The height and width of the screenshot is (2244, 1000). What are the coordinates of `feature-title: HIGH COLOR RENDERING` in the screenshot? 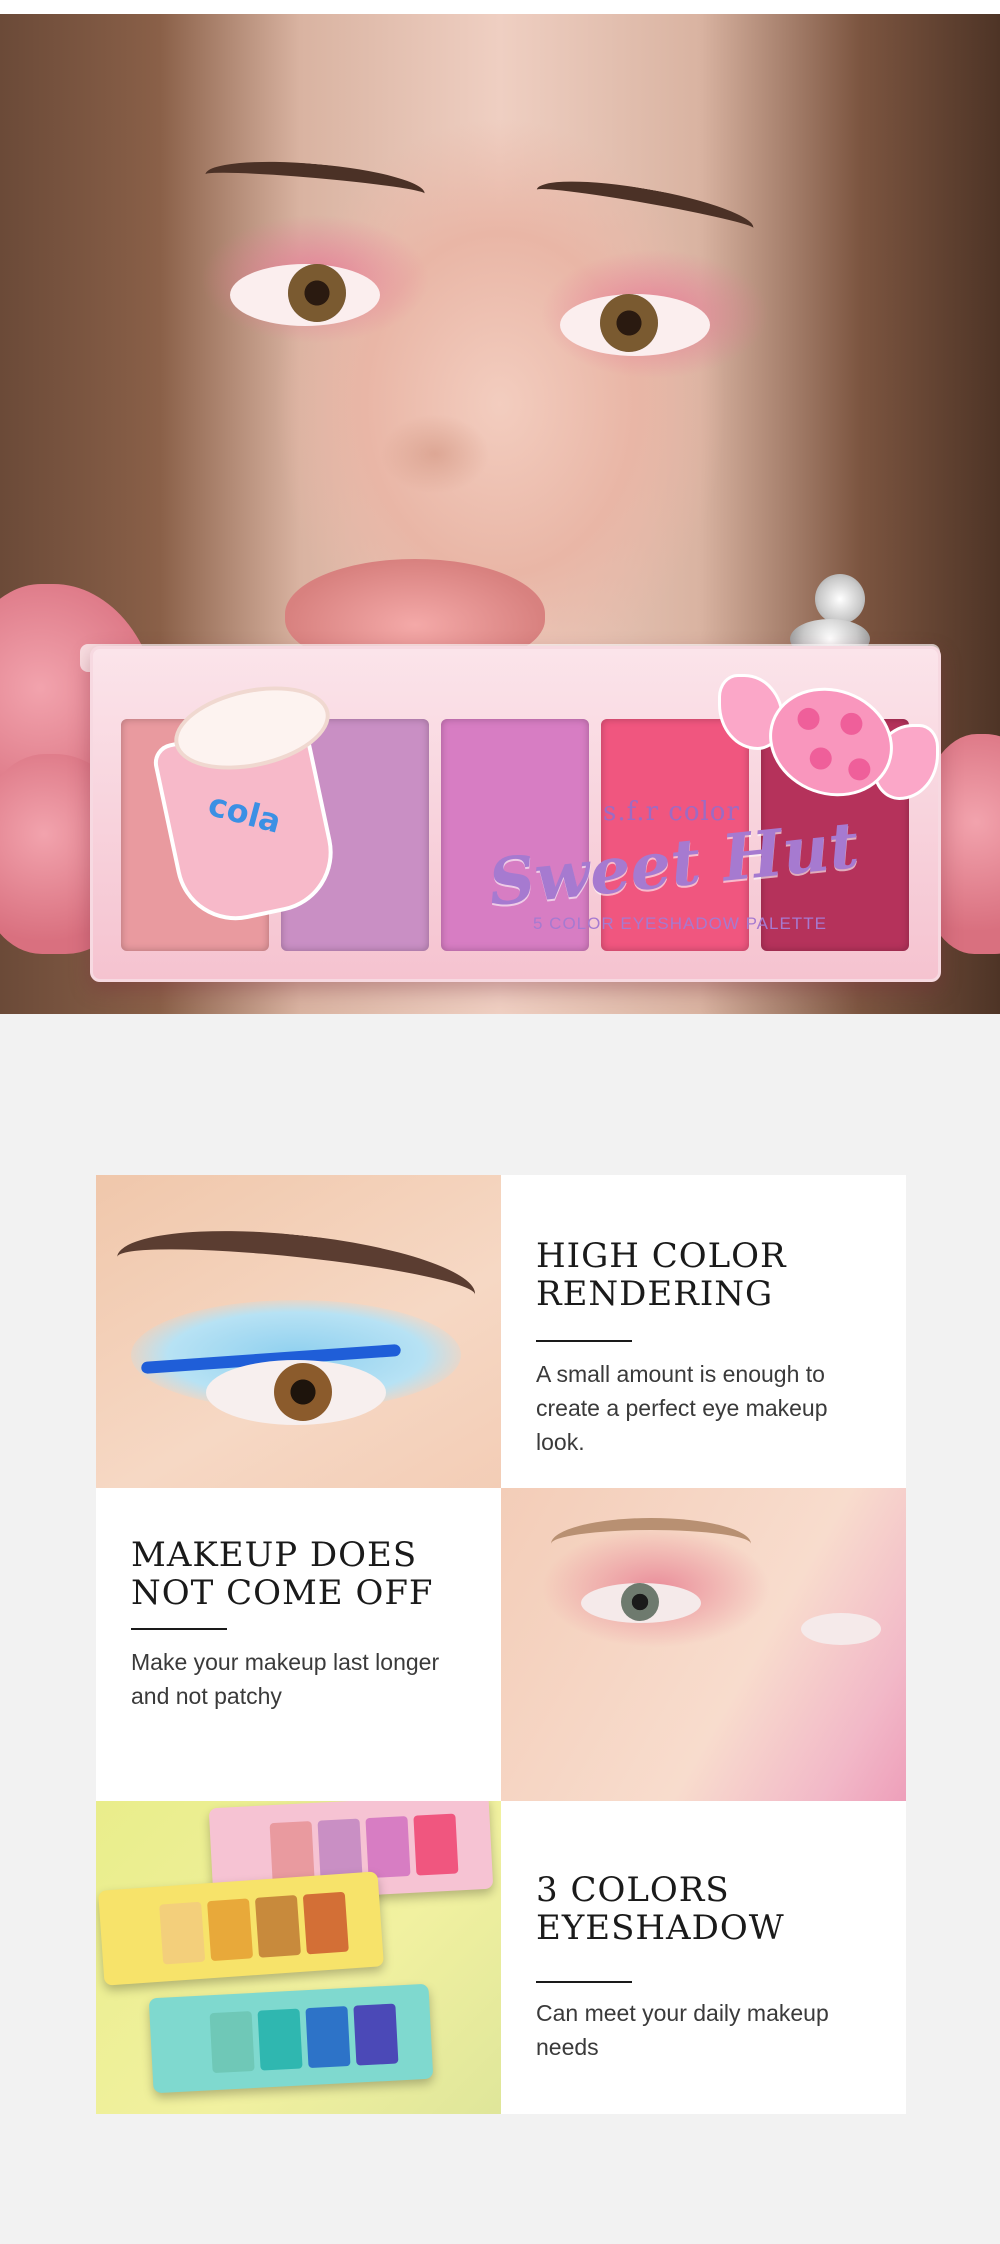 It's located at (661, 1275).